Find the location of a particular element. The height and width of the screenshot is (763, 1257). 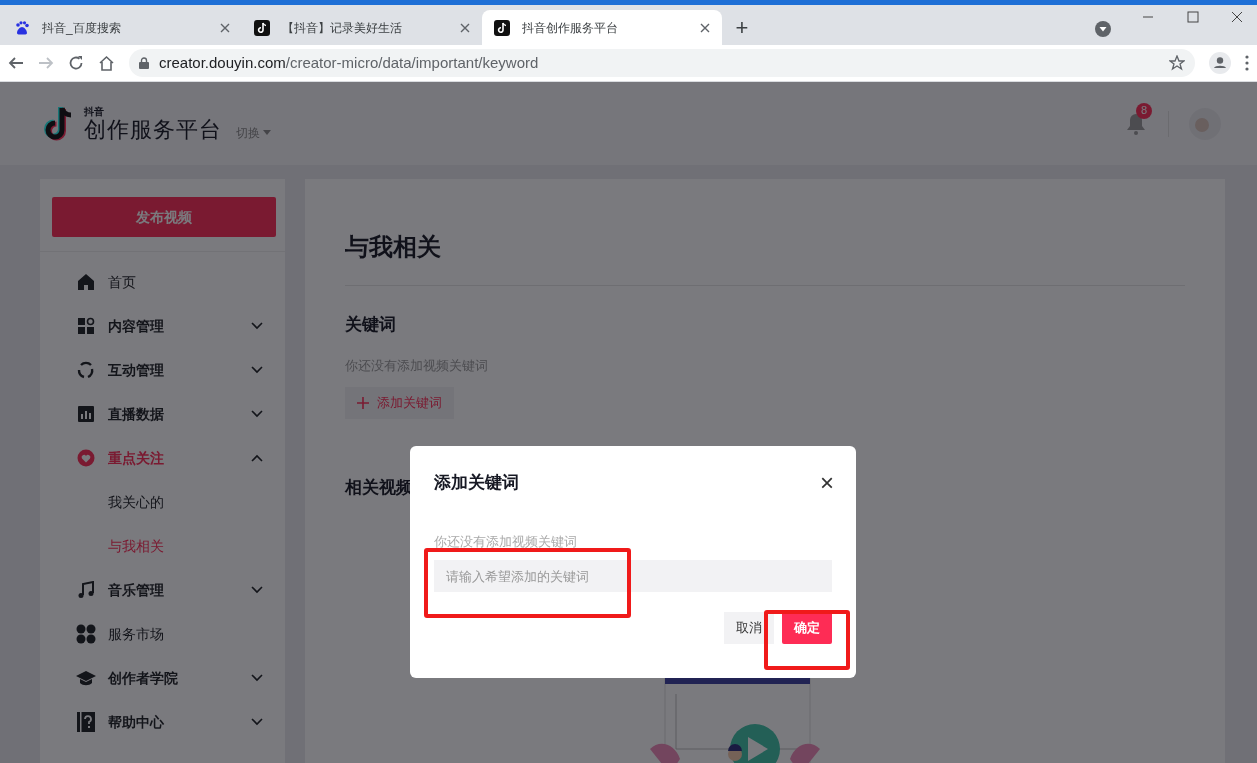

dialog-title: 添加关键词 is located at coordinates (476, 483).